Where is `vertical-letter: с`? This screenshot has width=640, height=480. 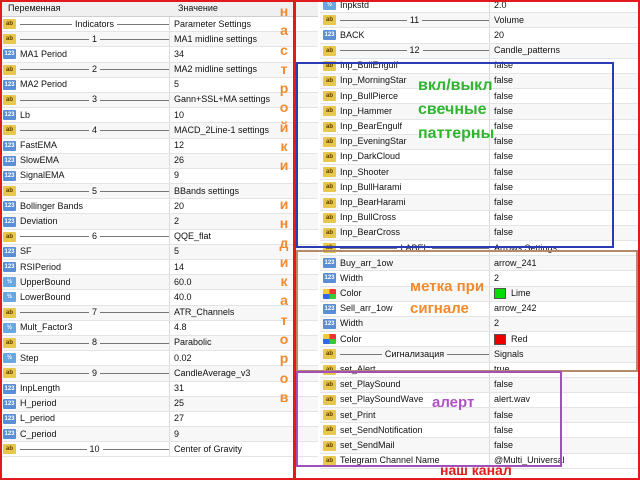
vertical-letter: с is located at coordinates (284, 49).